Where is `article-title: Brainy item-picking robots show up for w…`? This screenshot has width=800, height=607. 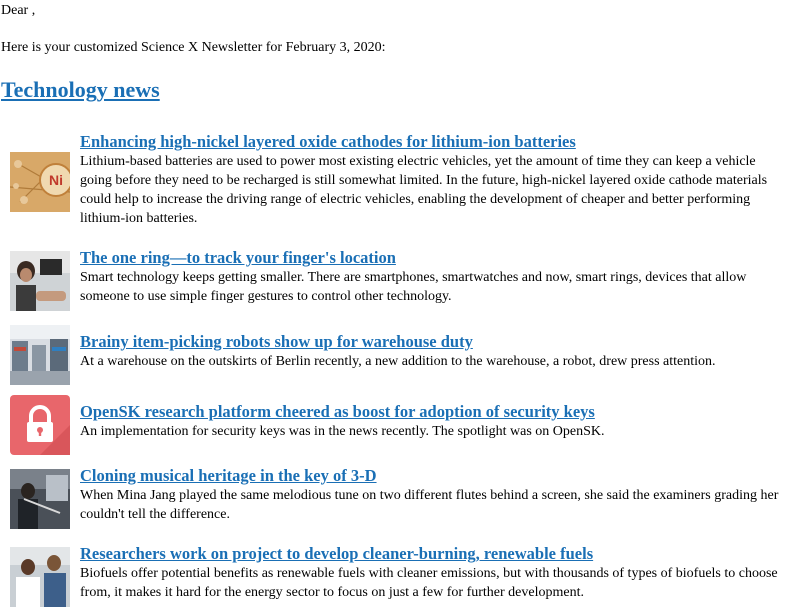
article-title: Brainy item-picking robots show up for w… is located at coordinates (276, 342).